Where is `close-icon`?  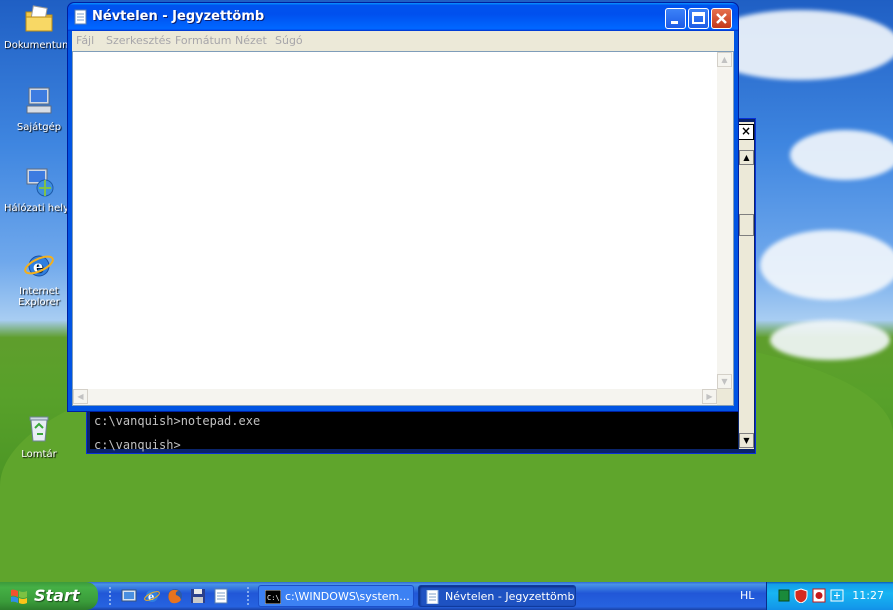 close-icon is located at coordinates (721, 18).